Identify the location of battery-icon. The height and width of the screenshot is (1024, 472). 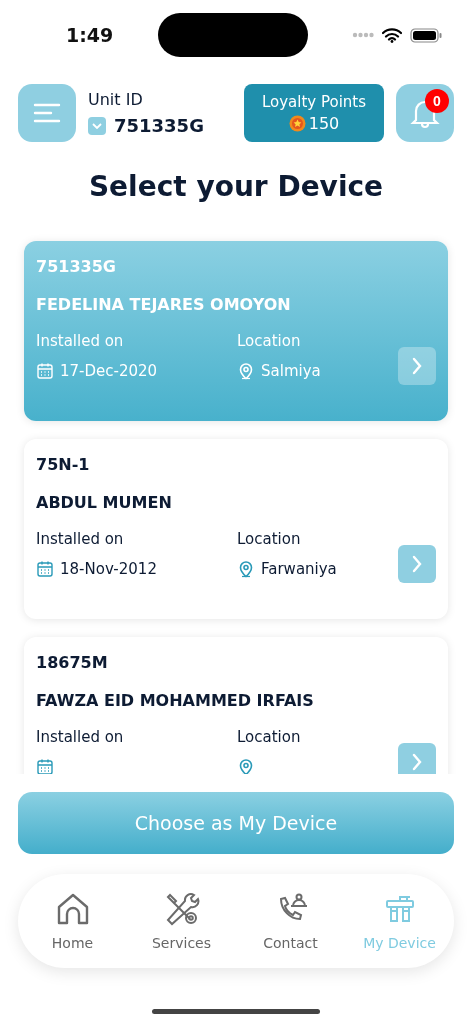
(426, 35).